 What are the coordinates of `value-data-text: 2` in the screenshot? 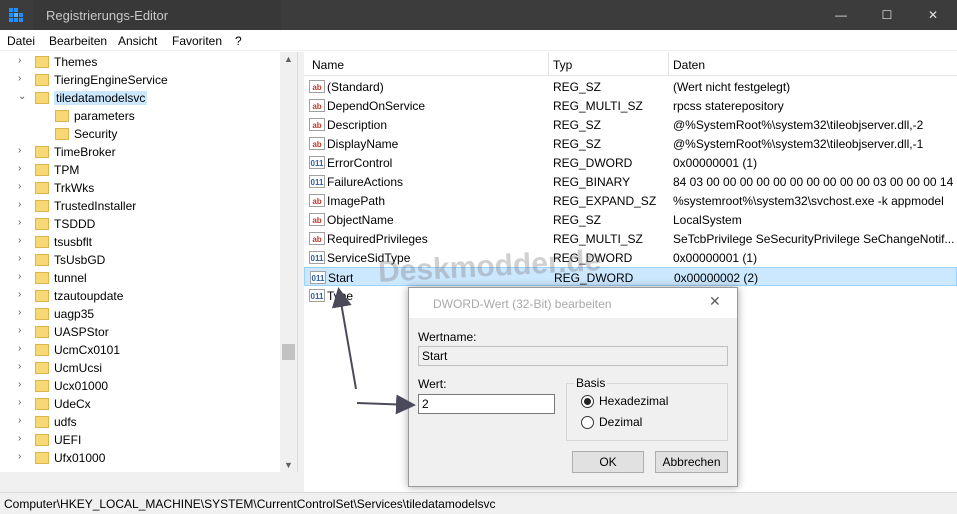 It's located at (425, 404).